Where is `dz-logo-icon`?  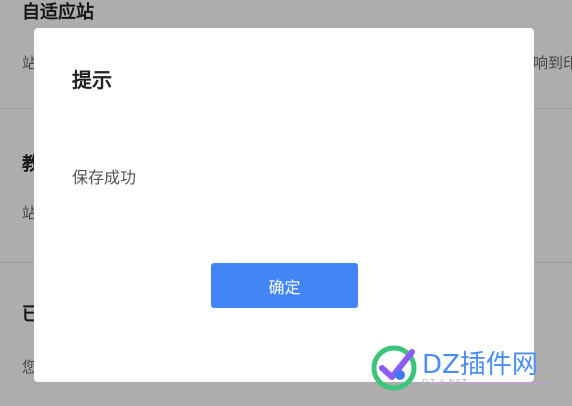
dz-logo-icon is located at coordinates (394, 368).